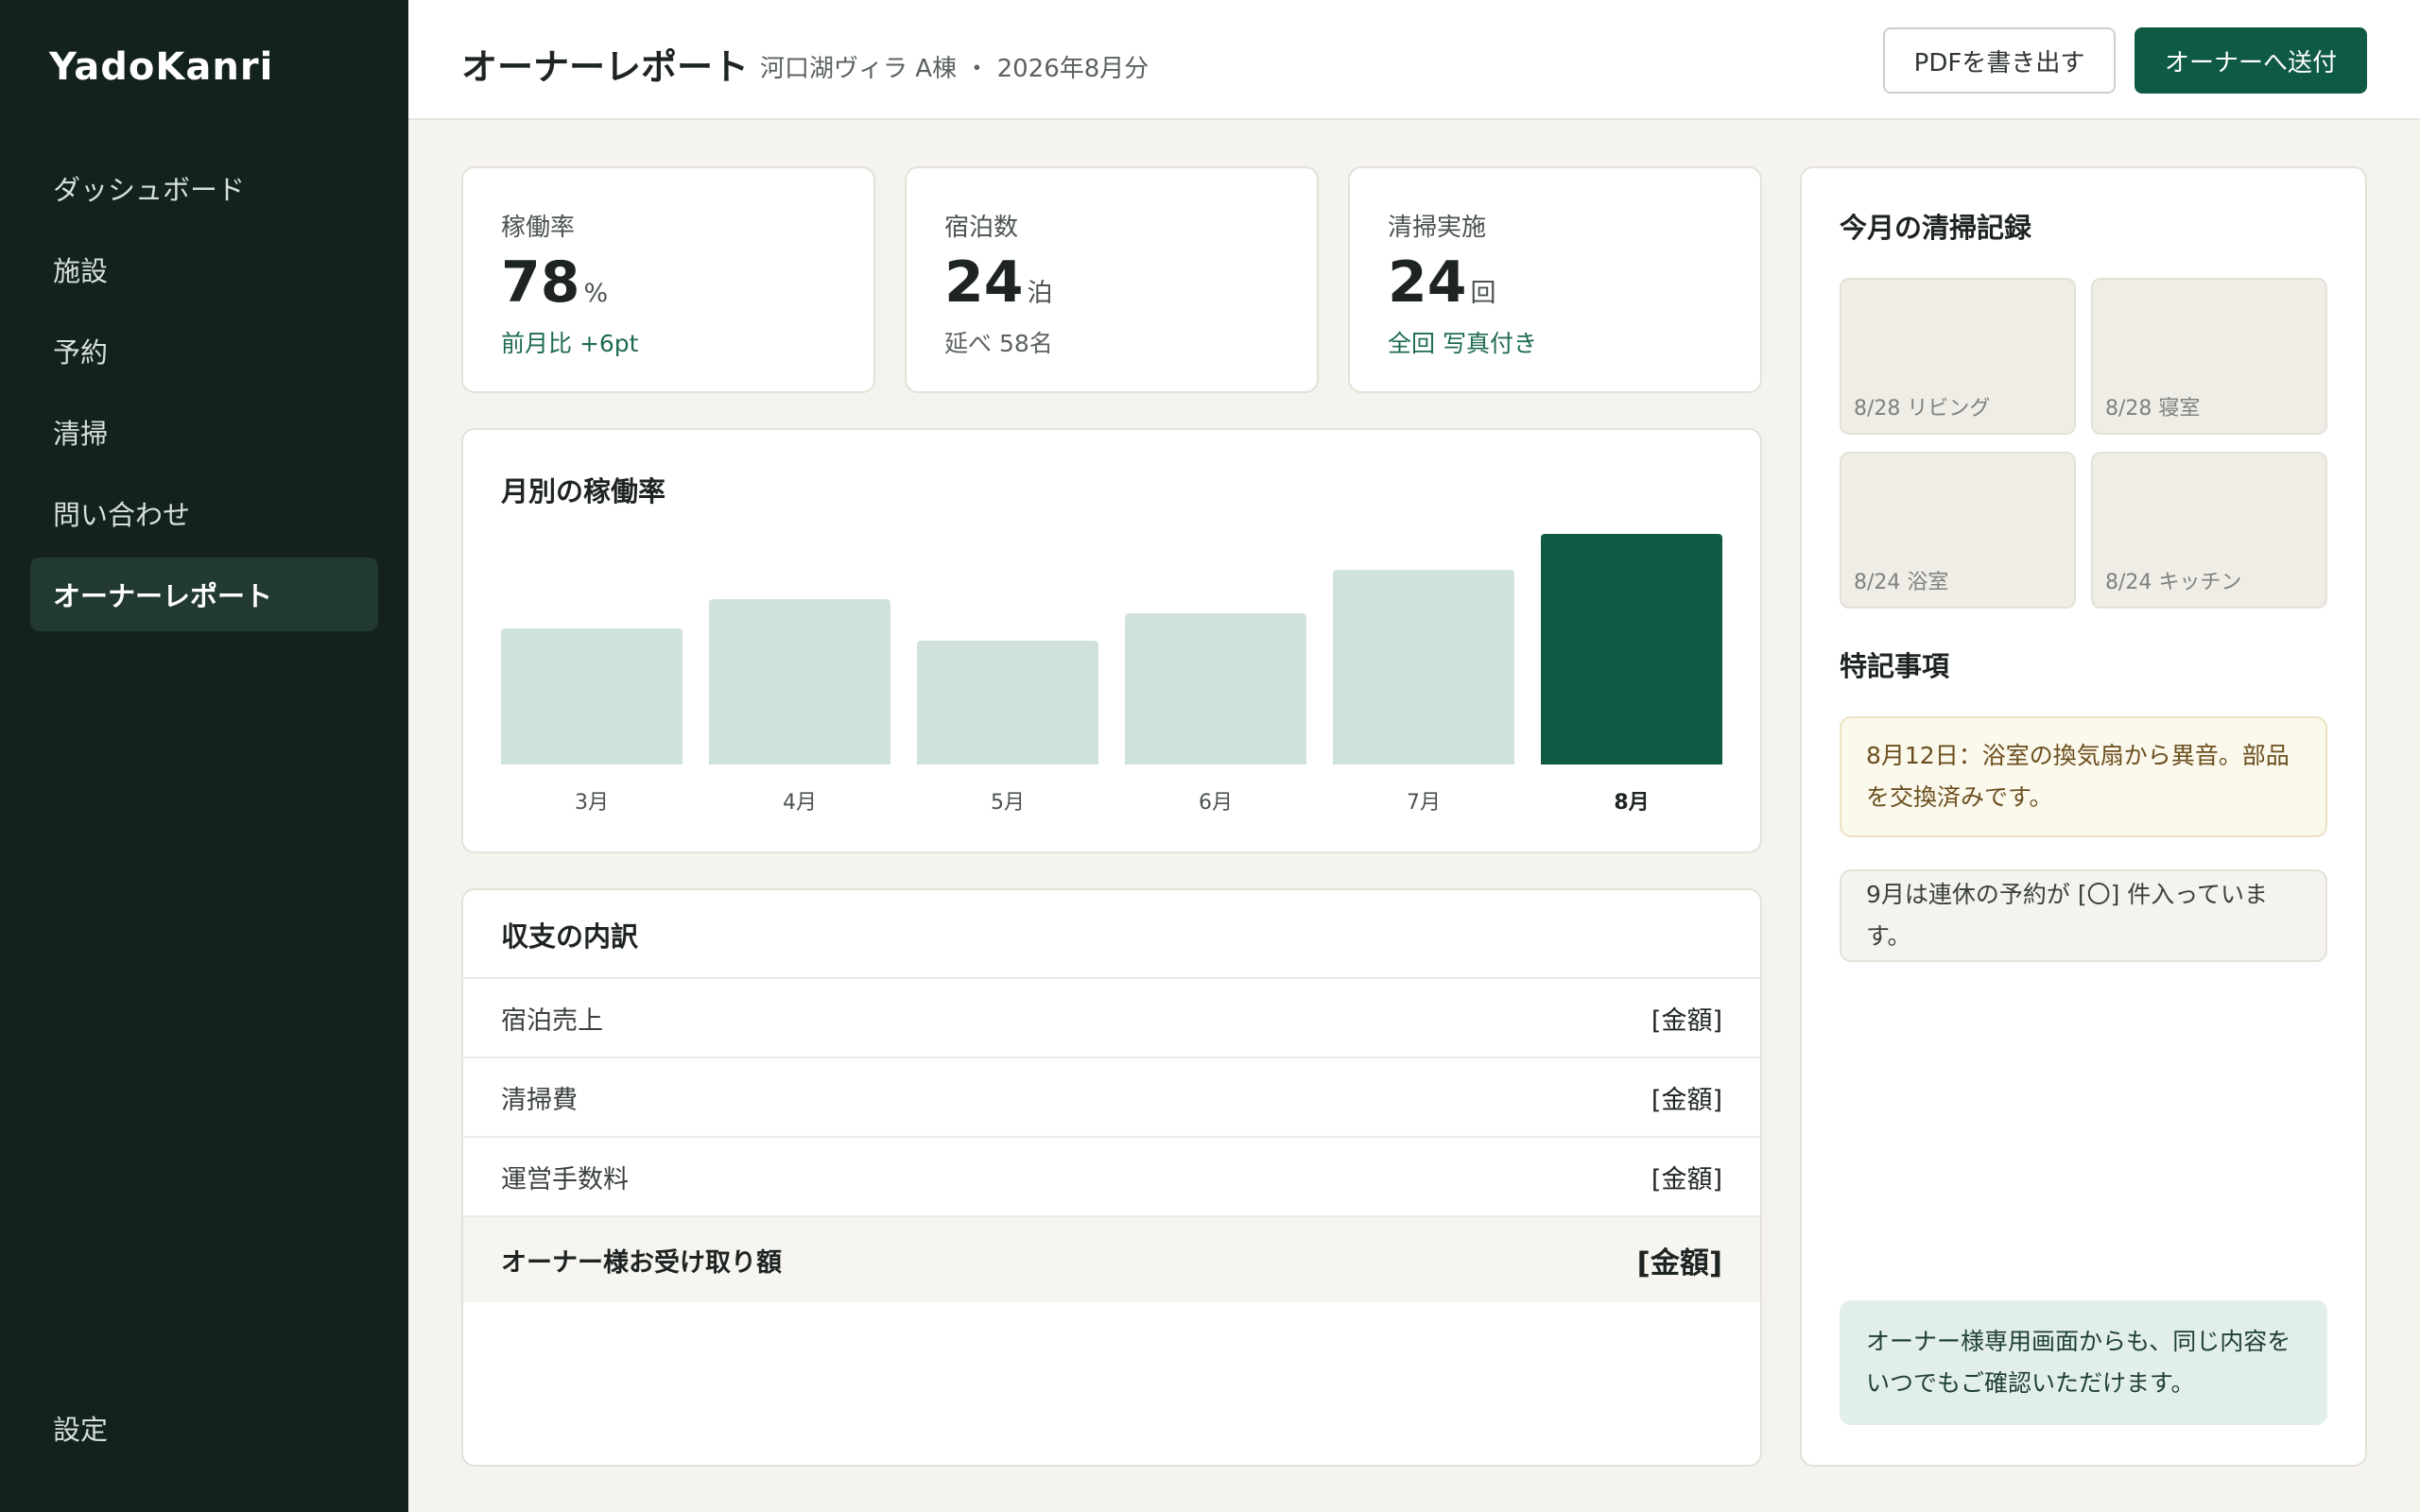 This screenshot has width=2420, height=1512. I want to click on stat-note: 前月比 +6pt, so click(570, 343).